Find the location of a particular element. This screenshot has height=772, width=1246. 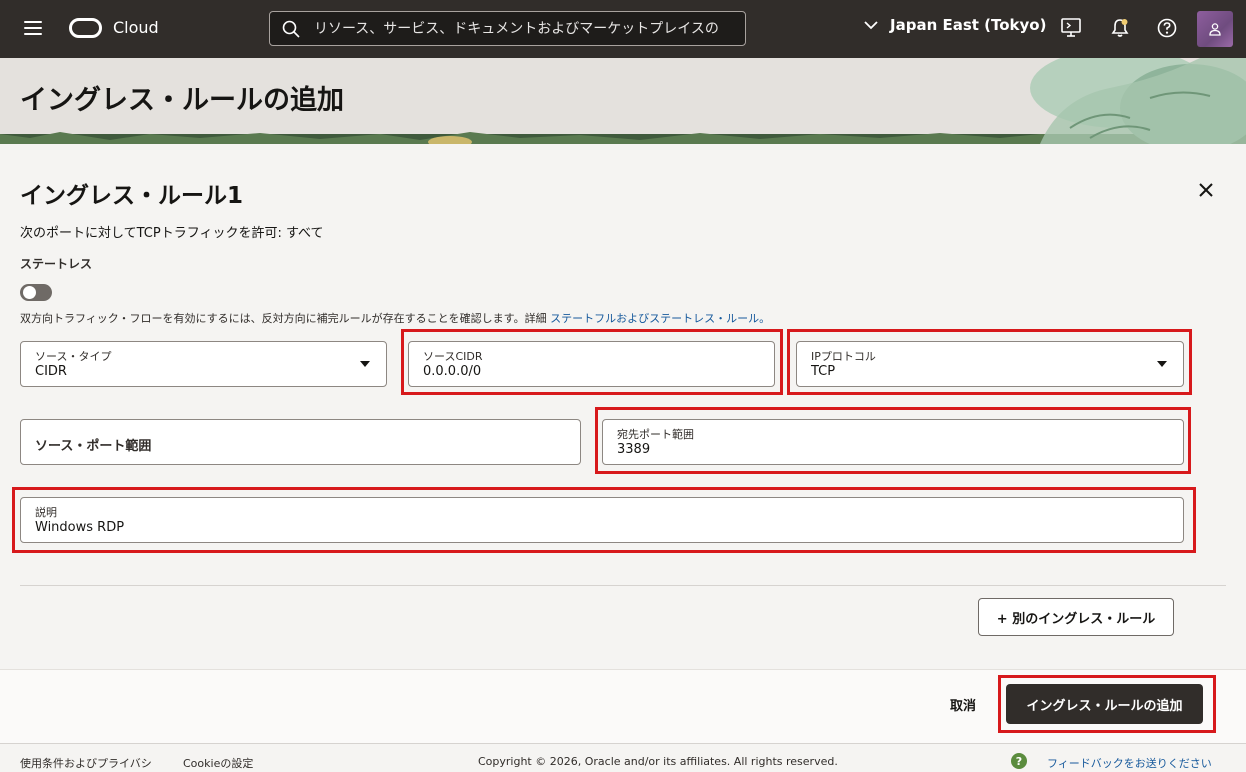

ip-protocol-select: IPプロトコル TCP is located at coordinates (990, 364).